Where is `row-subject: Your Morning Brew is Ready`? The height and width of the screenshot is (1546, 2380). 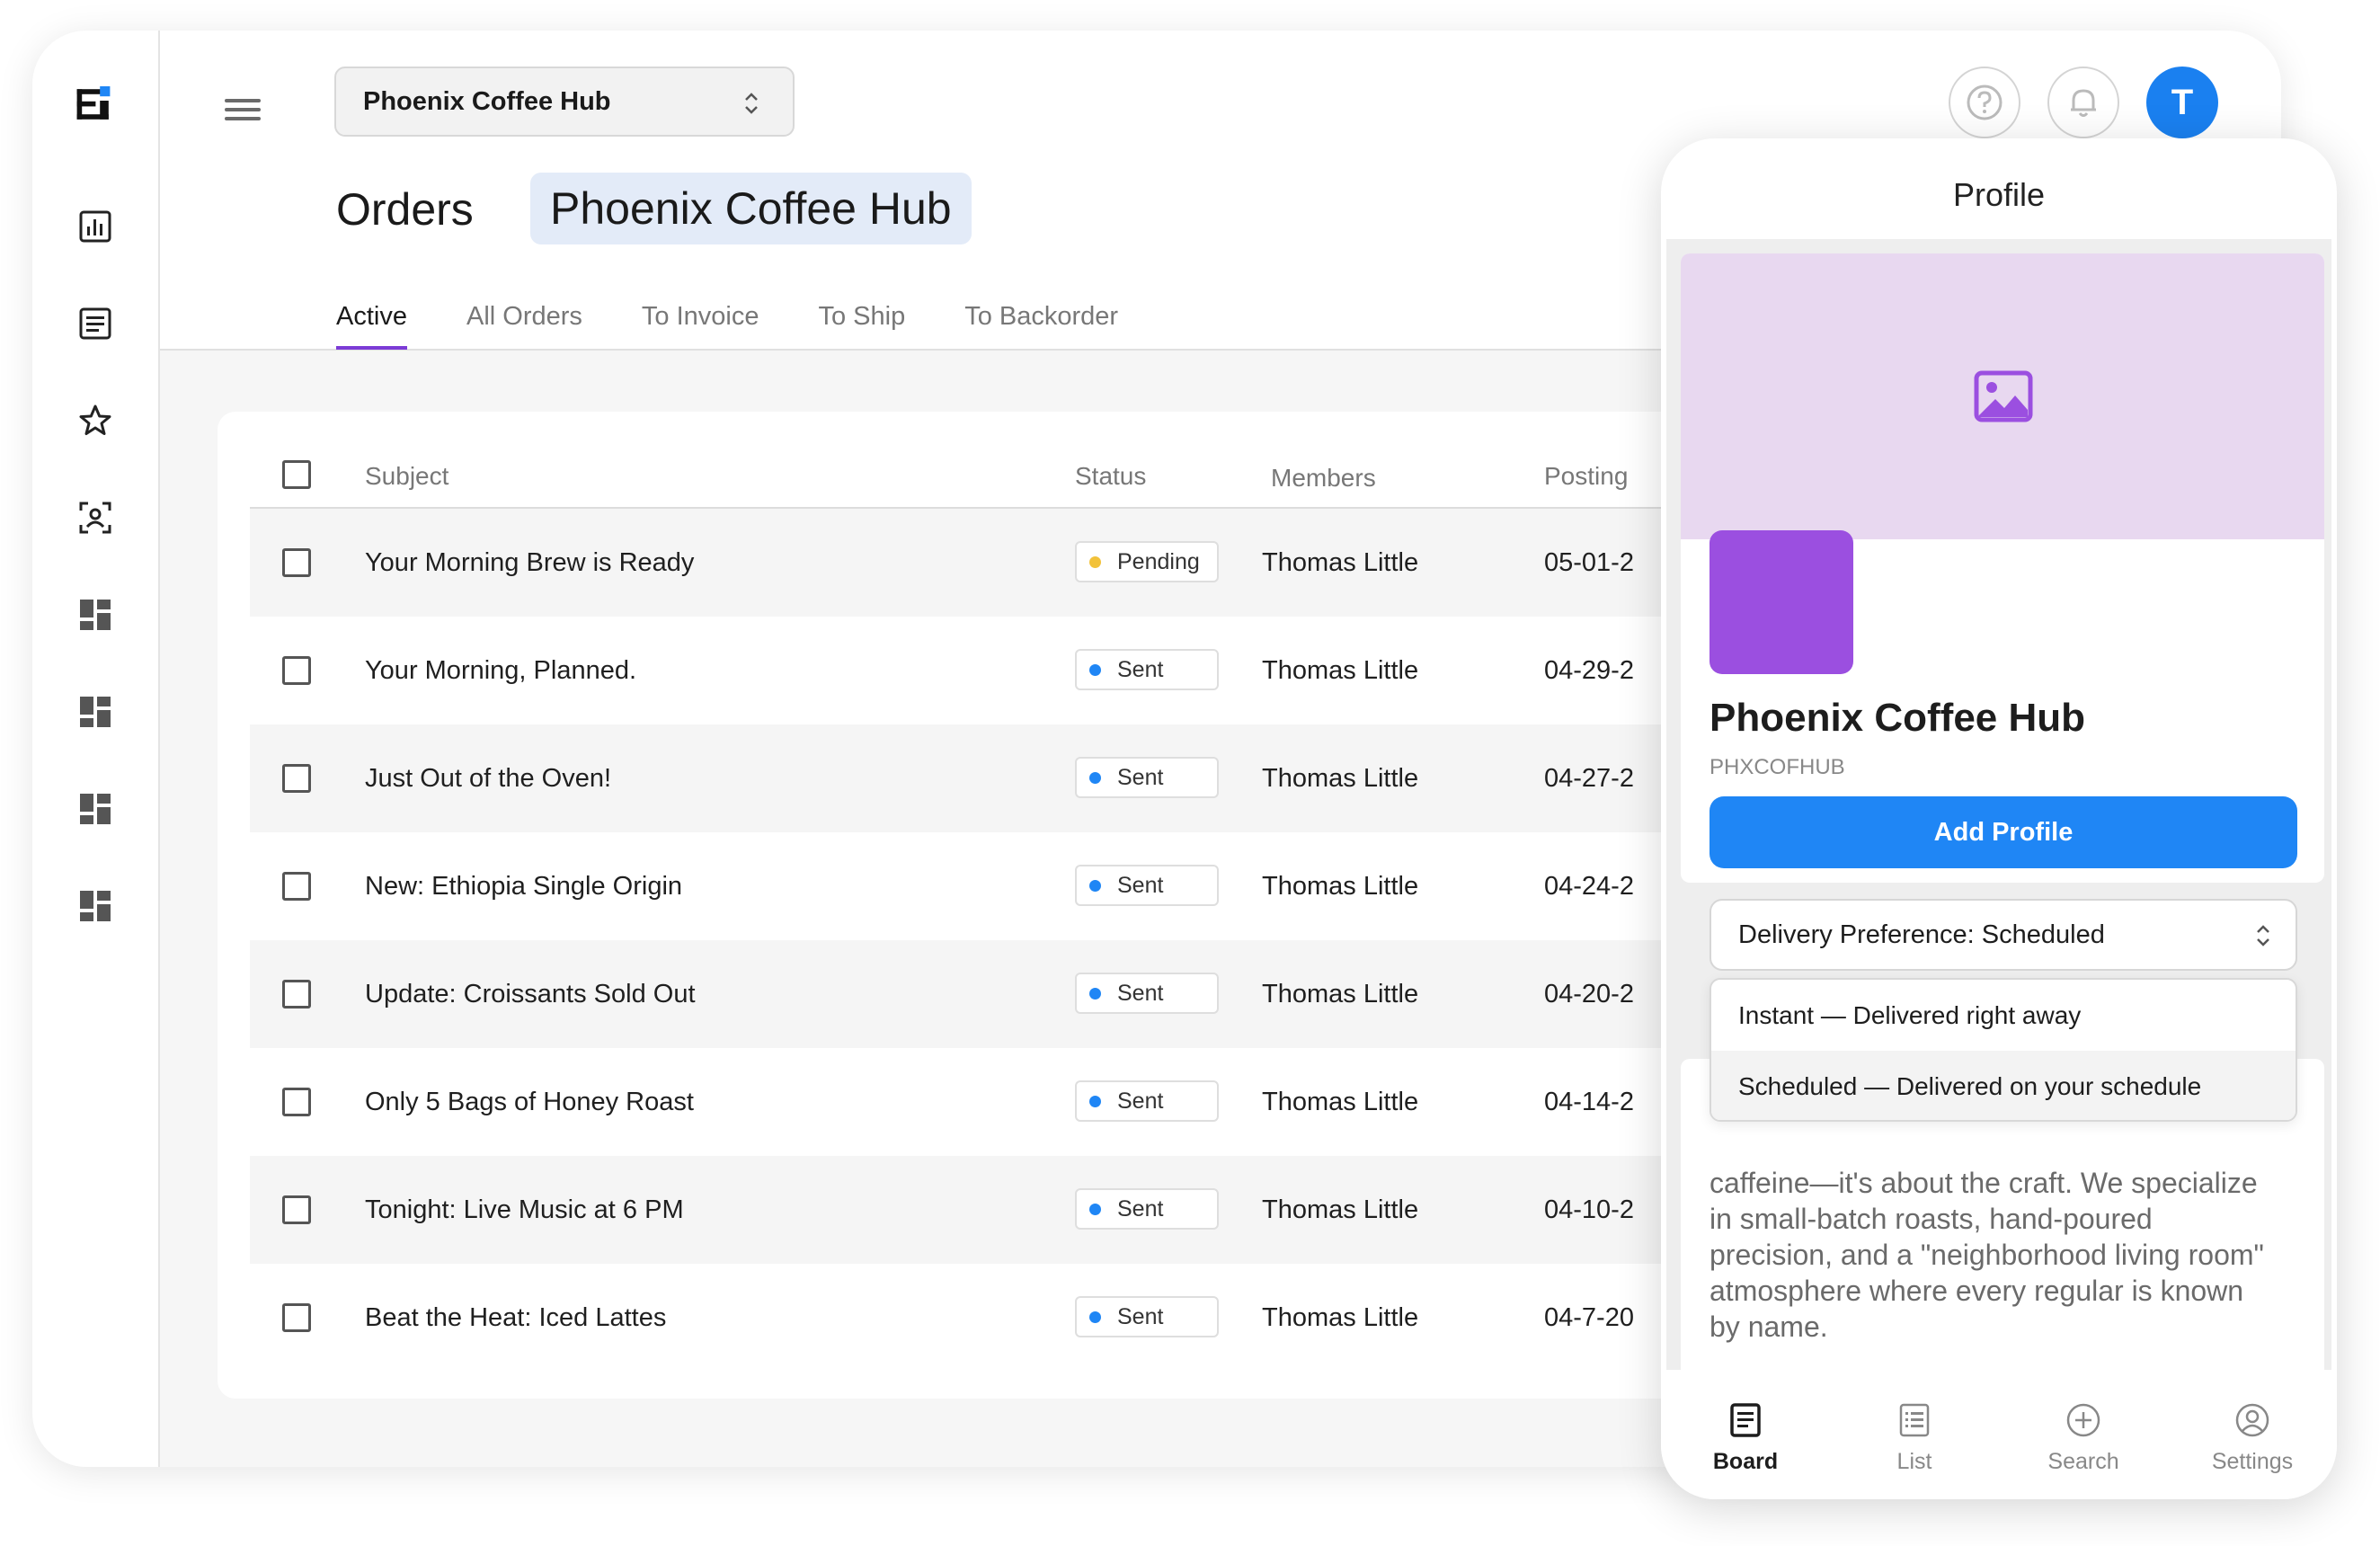
row-subject: Your Morning Brew is Ready is located at coordinates (530, 562).